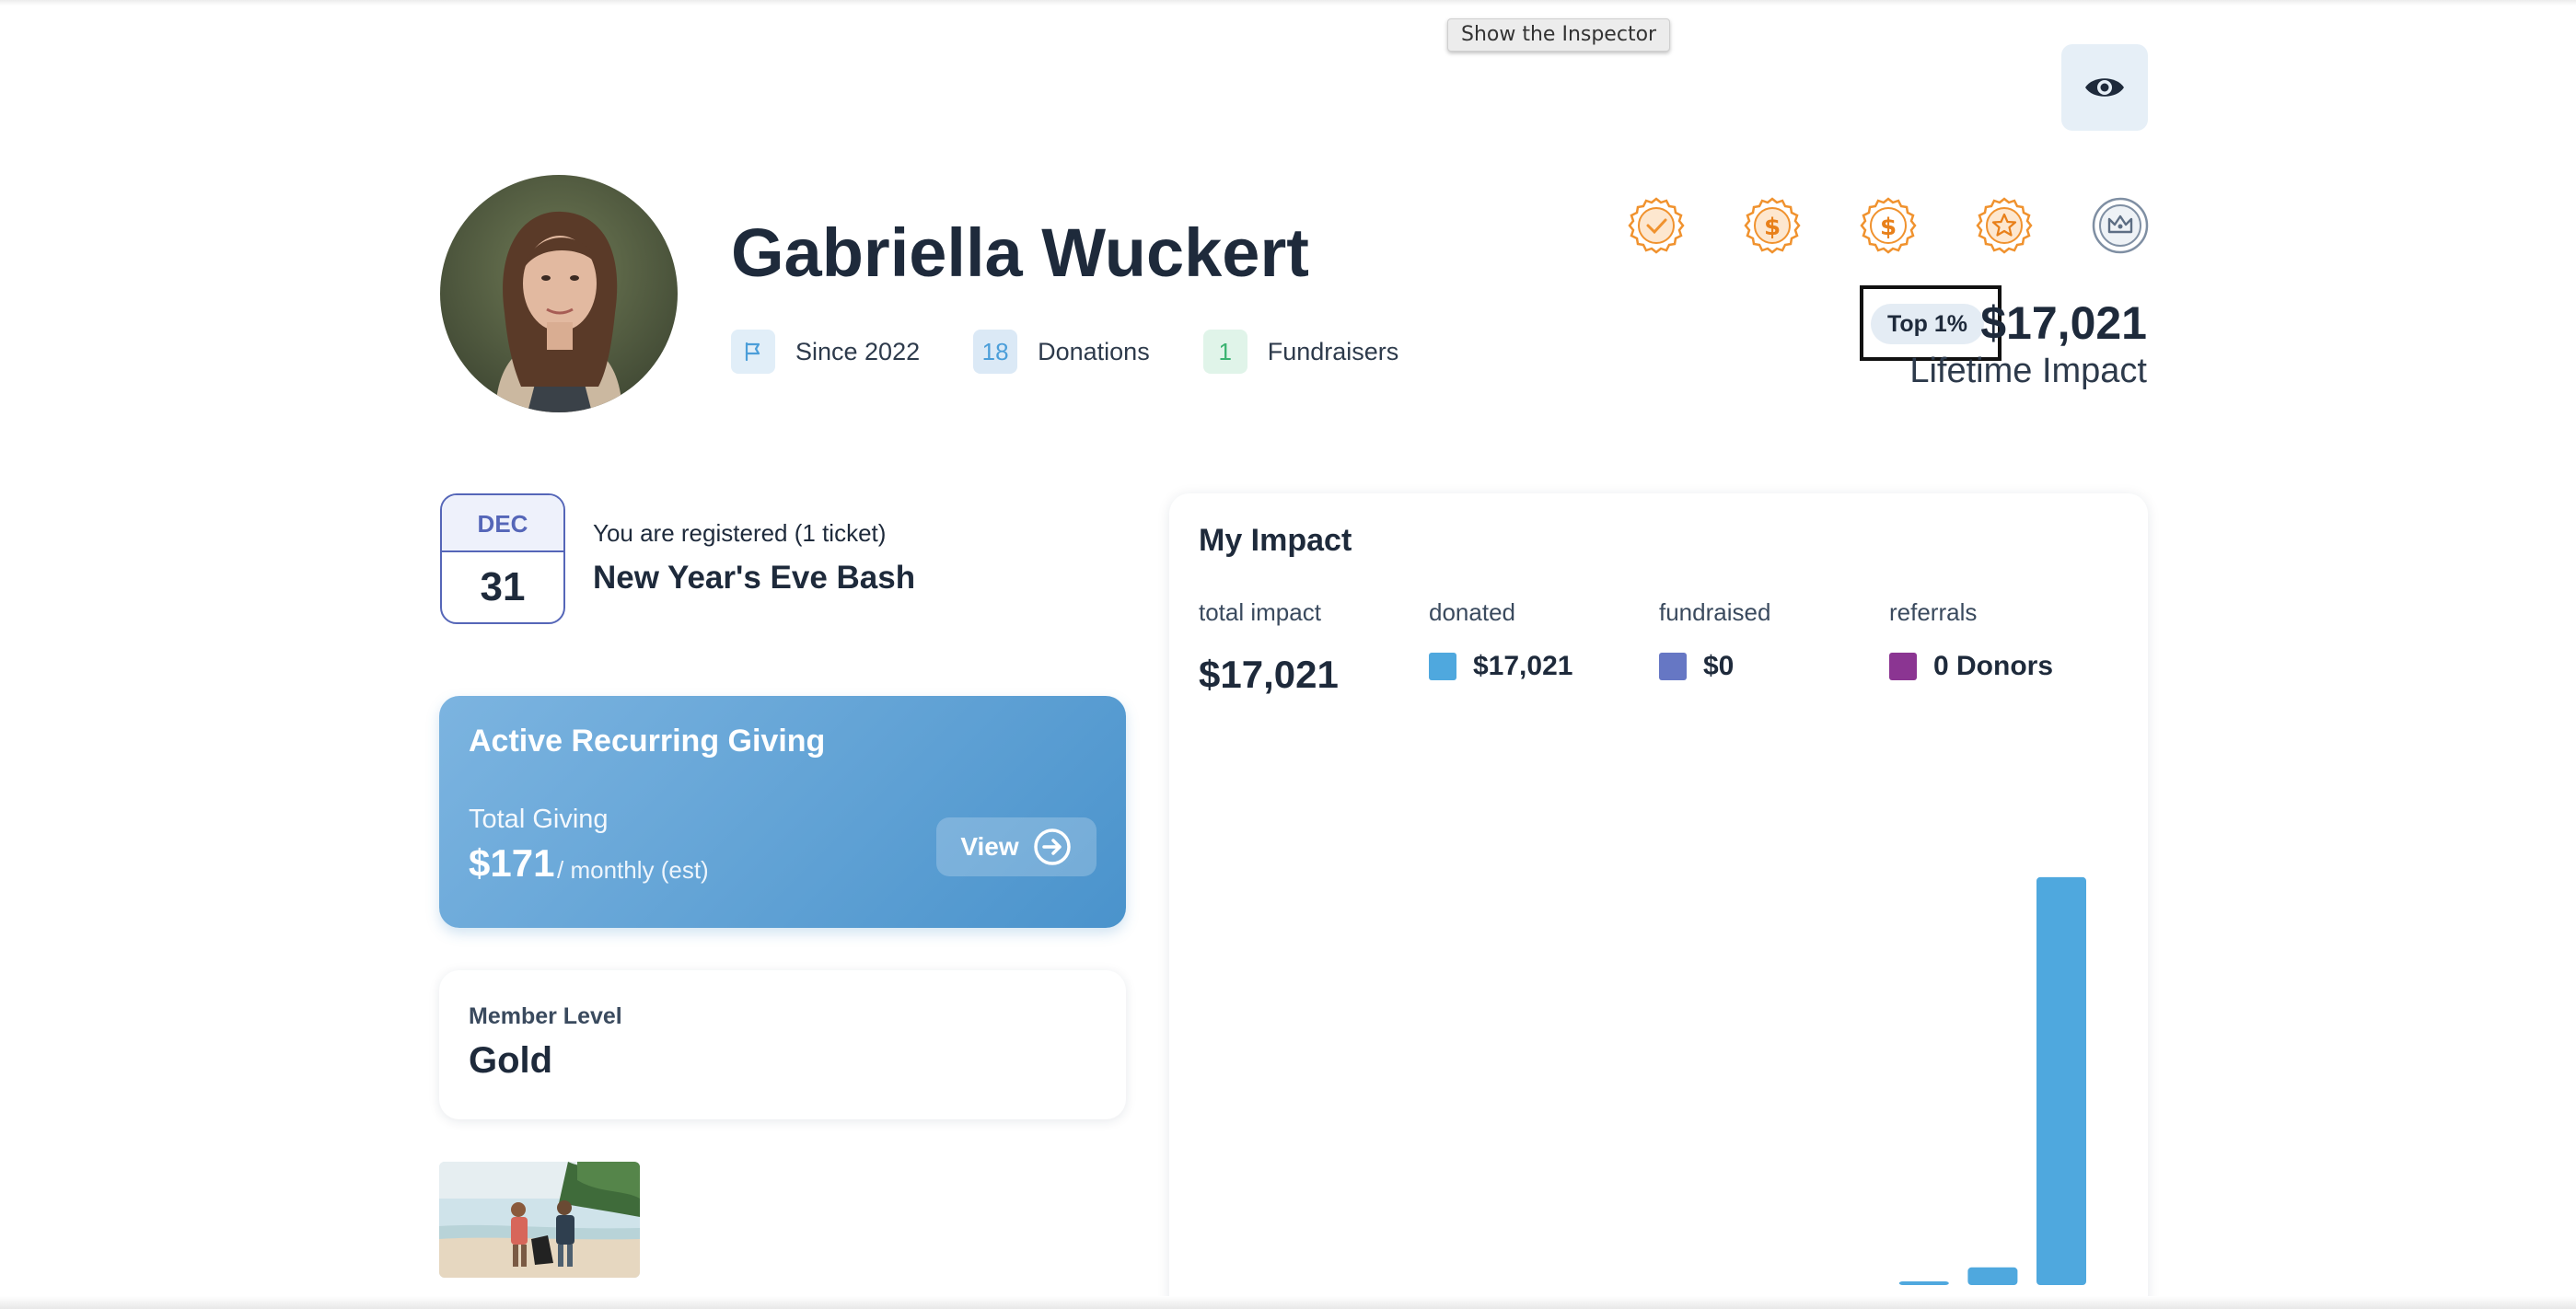 Image resolution: width=2576 pixels, height=1309 pixels. Describe the element at coordinates (1500, 640) in the screenshot. I see `impact-donated: donated $17,021` at that location.